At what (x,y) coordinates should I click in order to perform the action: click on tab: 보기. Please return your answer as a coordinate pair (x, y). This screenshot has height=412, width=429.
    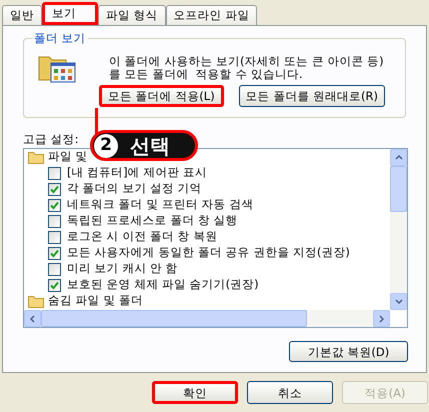
    Looking at the image, I should click on (70, 13).